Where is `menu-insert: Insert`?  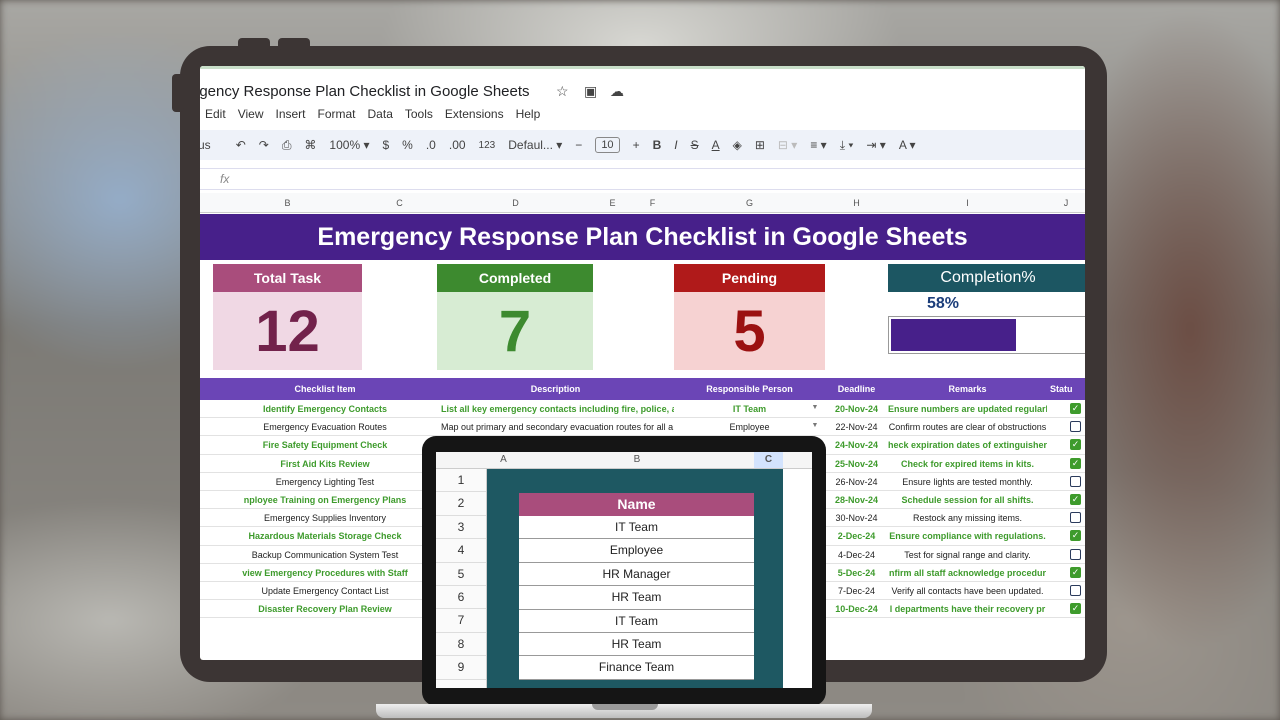 menu-insert: Insert is located at coordinates (290, 114).